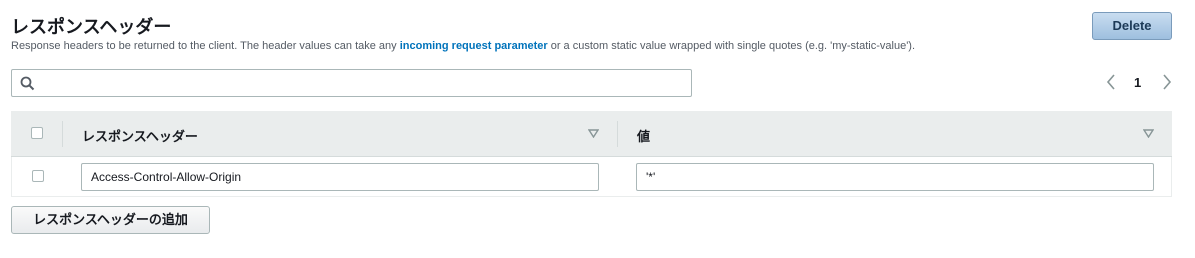  What do you see at coordinates (340, 177) in the screenshot?
I see `header-name-input` at bounding box center [340, 177].